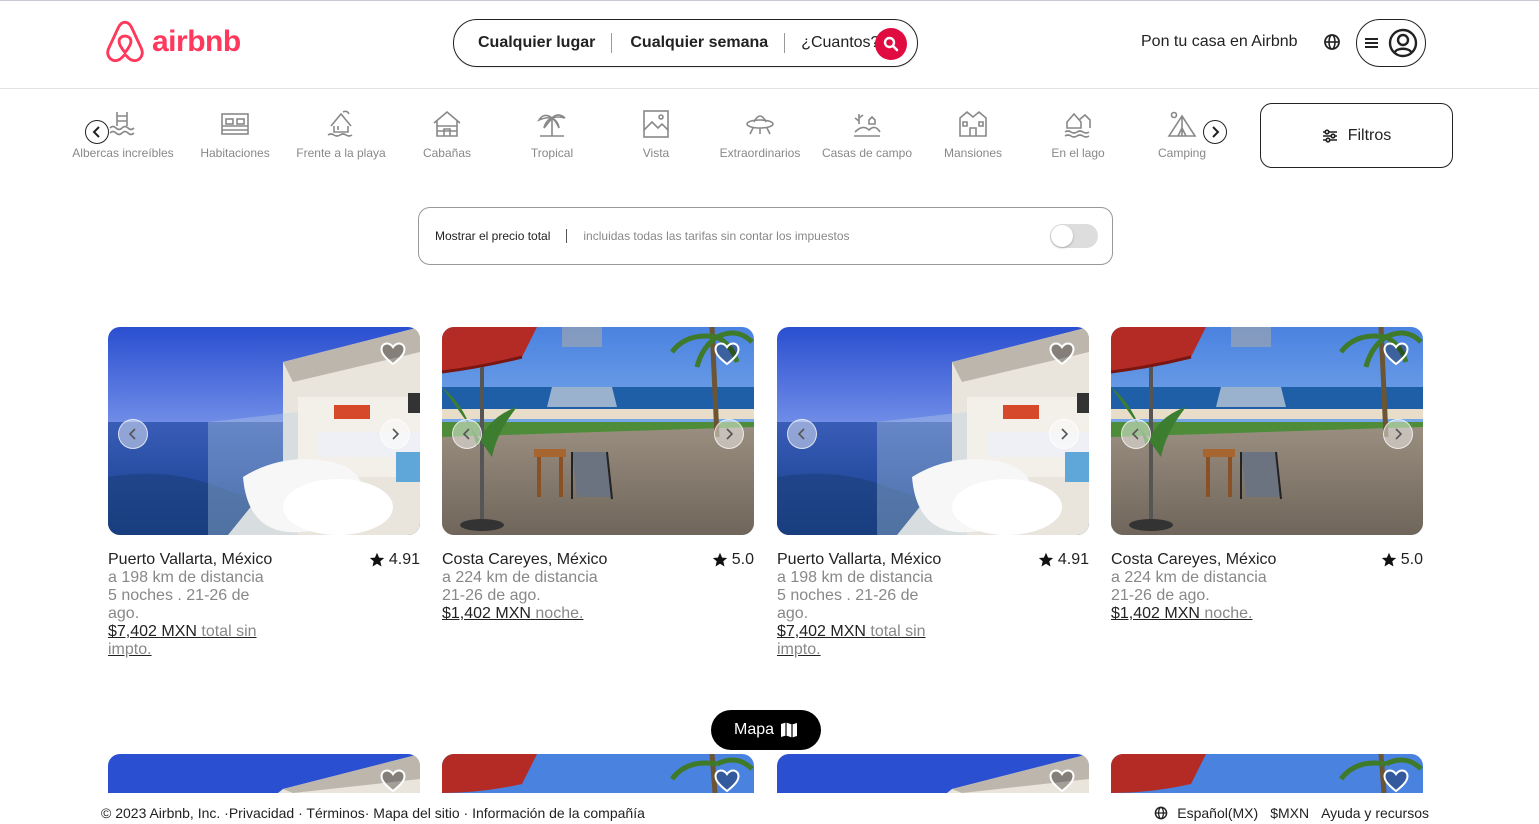 Image resolution: width=1539 pixels, height=824 pixels. What do you see at coordinates (1219, 42) in the screenshot?
I see `host-link: Pon tu casa en Airbnb` at bounding box center [1219, 42].